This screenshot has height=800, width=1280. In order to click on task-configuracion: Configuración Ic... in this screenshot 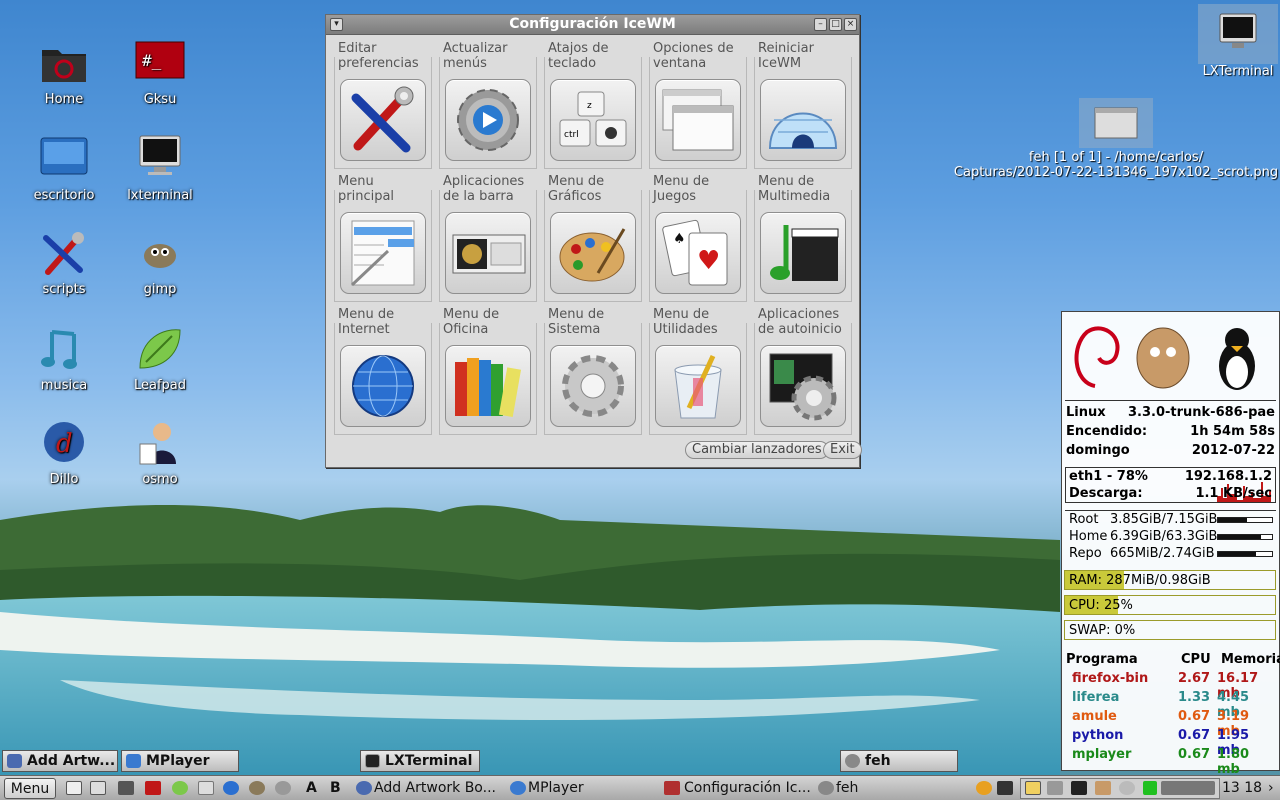, I will do `click(739, 788)`.